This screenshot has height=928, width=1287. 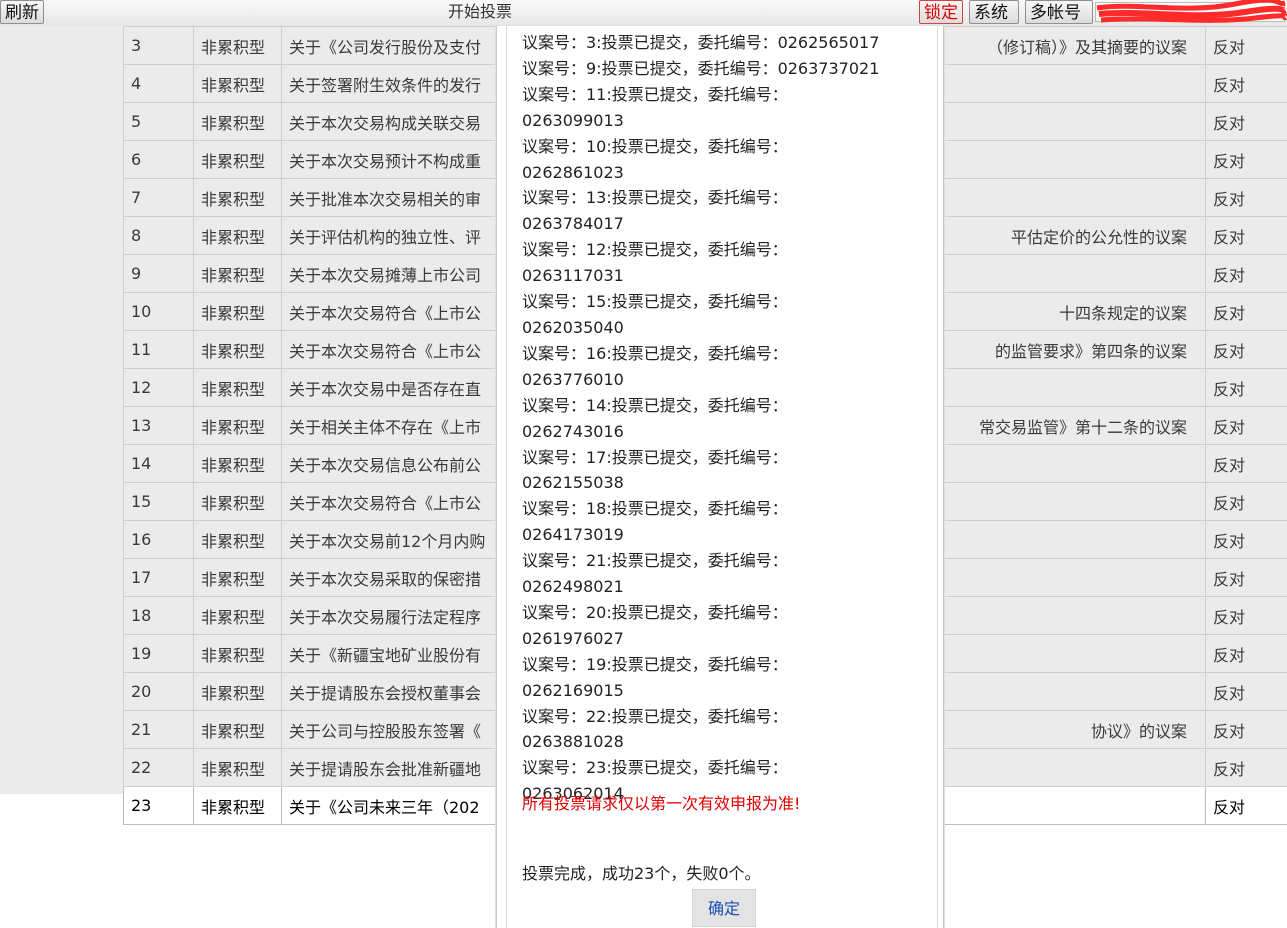 What do you see at coordinates (655, 302) in the screenshot?
I see `vote-message-line: 议案号：15:投票已提交，委托编号：` at bounding box center [655, 302].